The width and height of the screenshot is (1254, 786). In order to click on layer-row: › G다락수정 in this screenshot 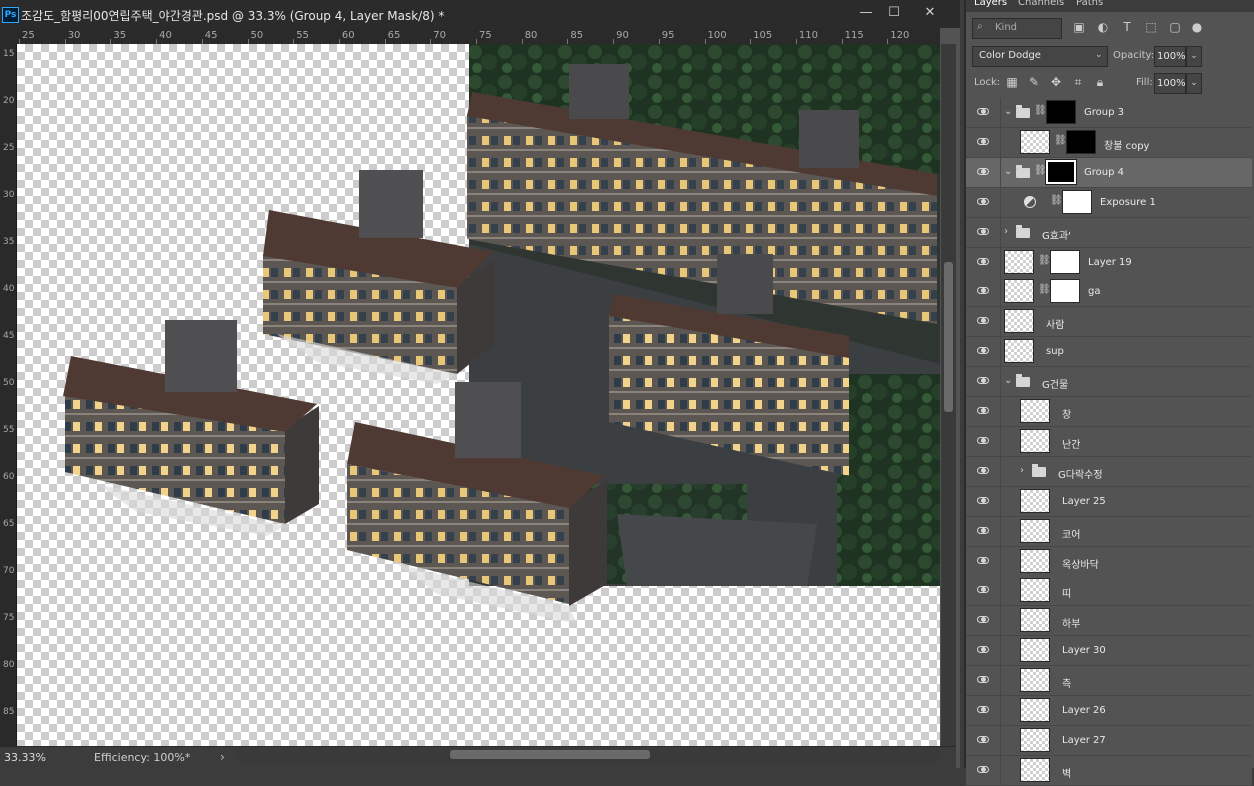, I will do `click(1109, 472)`.